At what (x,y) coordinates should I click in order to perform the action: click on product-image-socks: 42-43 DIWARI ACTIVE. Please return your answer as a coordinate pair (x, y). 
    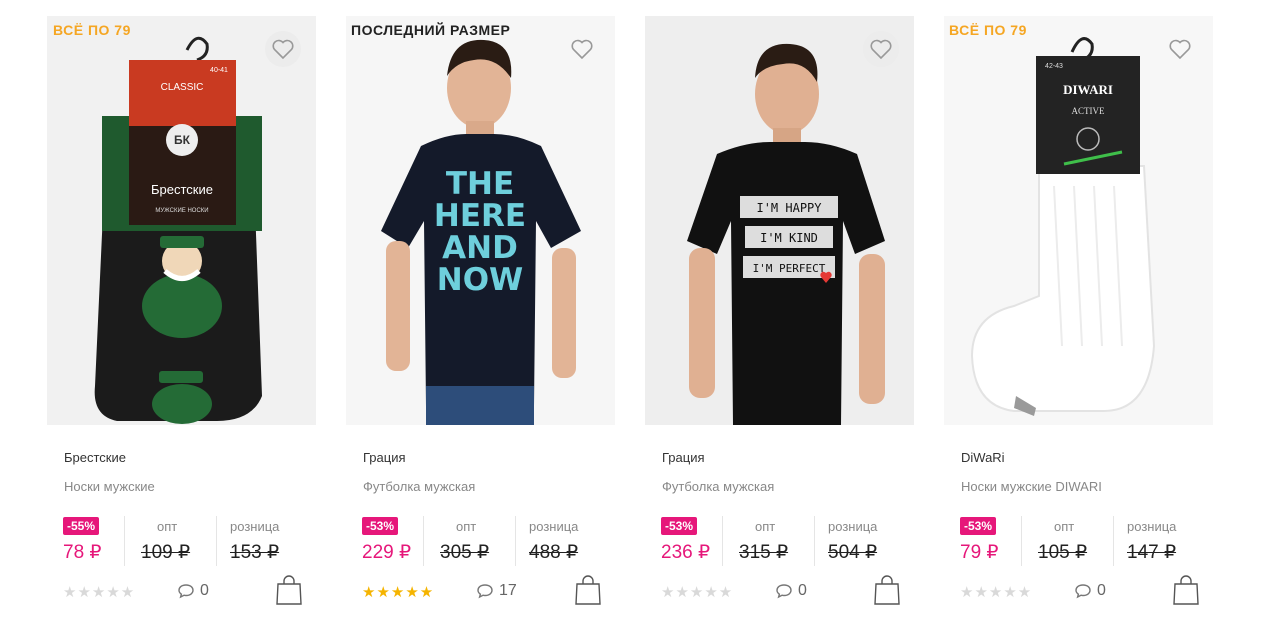
    Looking at the image, I should click on (1078, 220).